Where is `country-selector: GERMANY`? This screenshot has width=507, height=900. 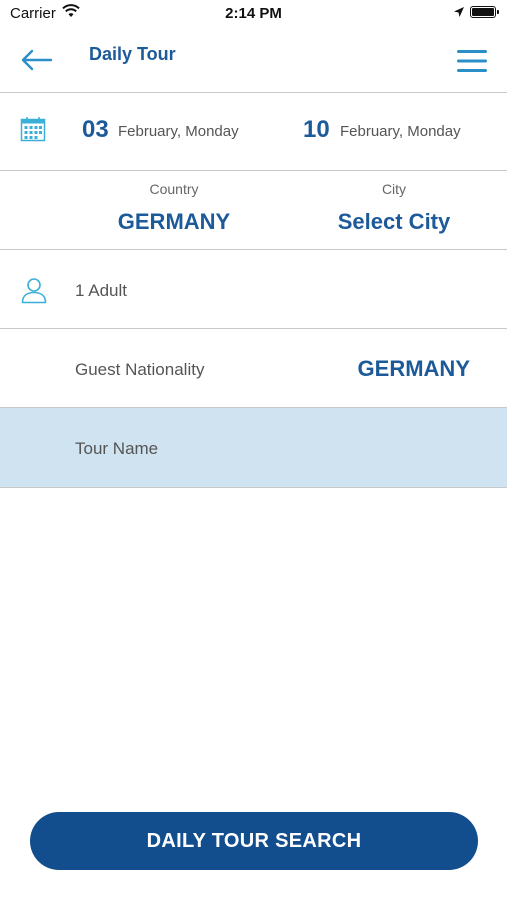
country-selector: GERMANY is located at coordinates (174, 222).